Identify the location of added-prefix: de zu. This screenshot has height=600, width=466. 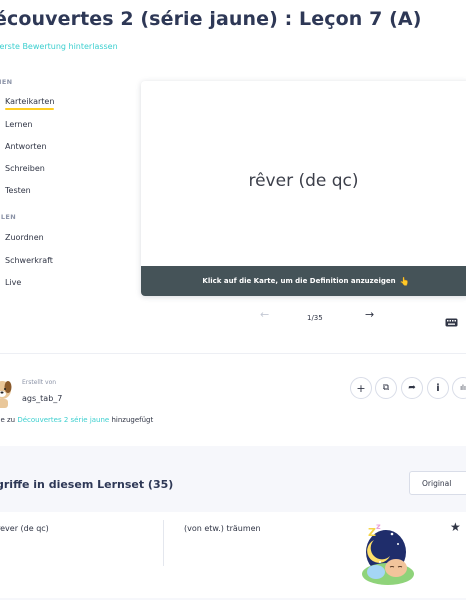
(8, 420).